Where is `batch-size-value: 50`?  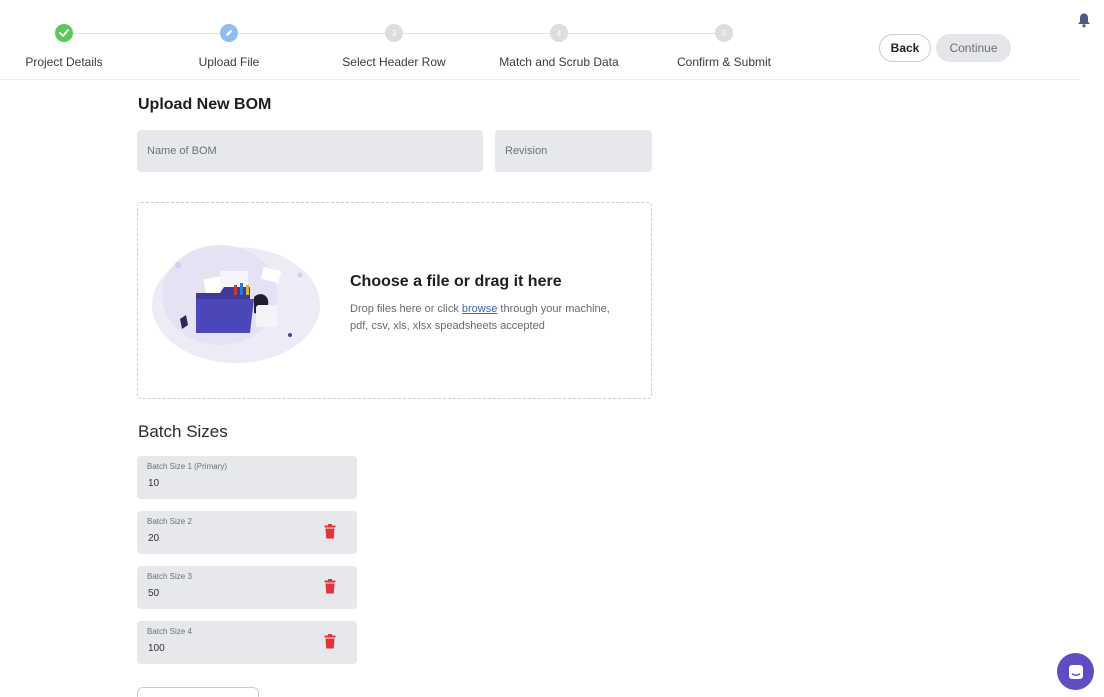
batch-size-value: 50 is located at coordinates (153, 593).